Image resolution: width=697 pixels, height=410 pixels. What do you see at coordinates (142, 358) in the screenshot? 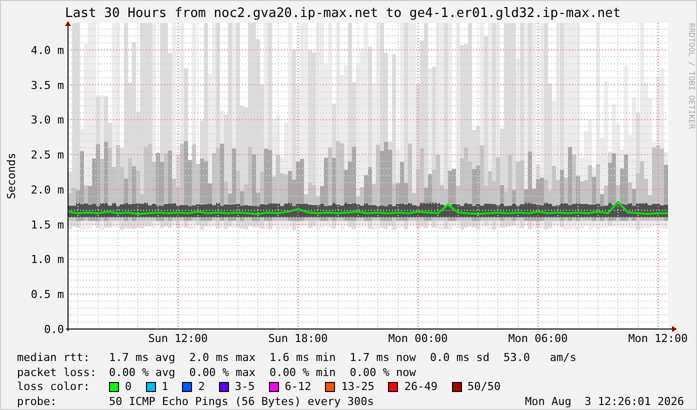
I see `legend-value: 1.7 ms avg` at bounding box center [142, 358].